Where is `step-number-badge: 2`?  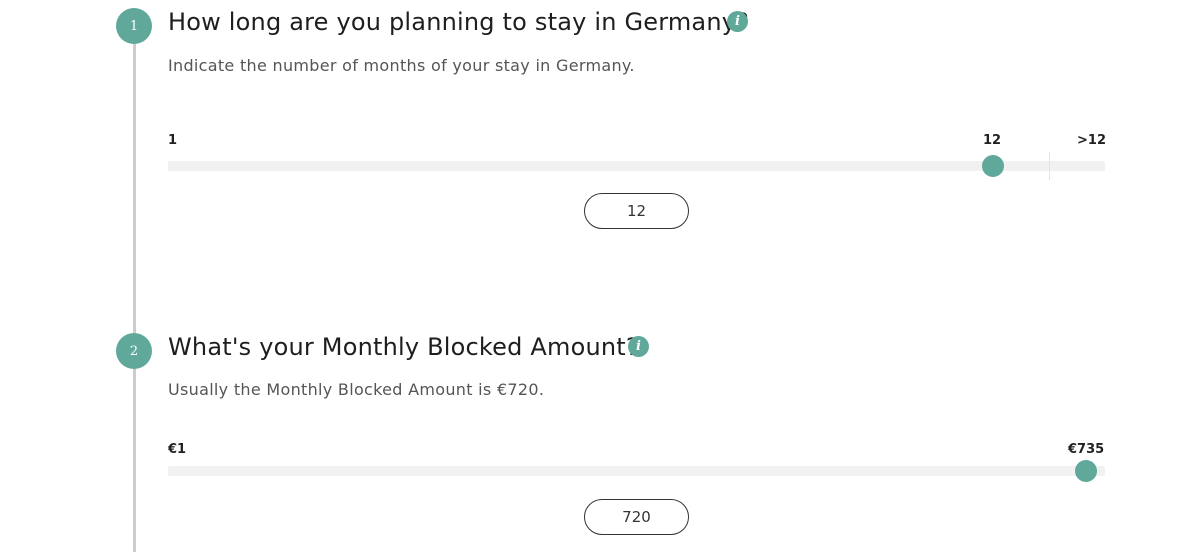 step-number-badge: 2 is located at coordinates (134, 351).